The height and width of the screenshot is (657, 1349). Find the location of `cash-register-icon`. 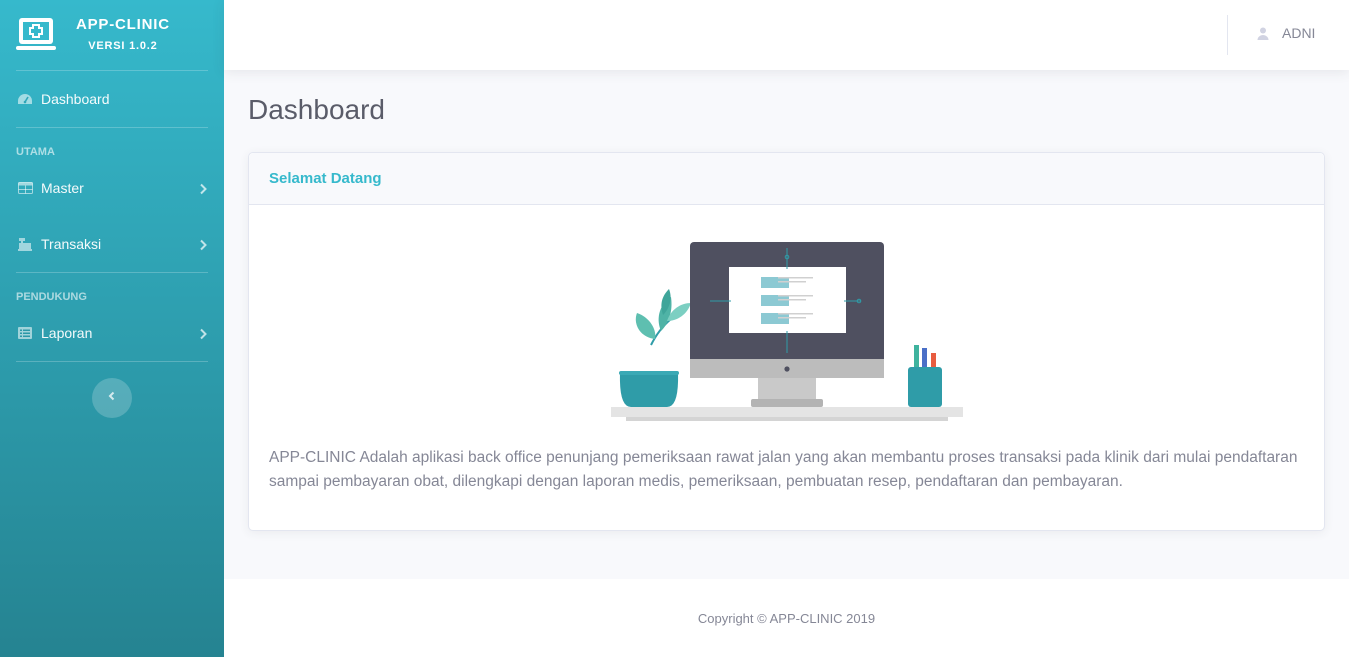

cash-register-icon is located at coordinates (25, 244).